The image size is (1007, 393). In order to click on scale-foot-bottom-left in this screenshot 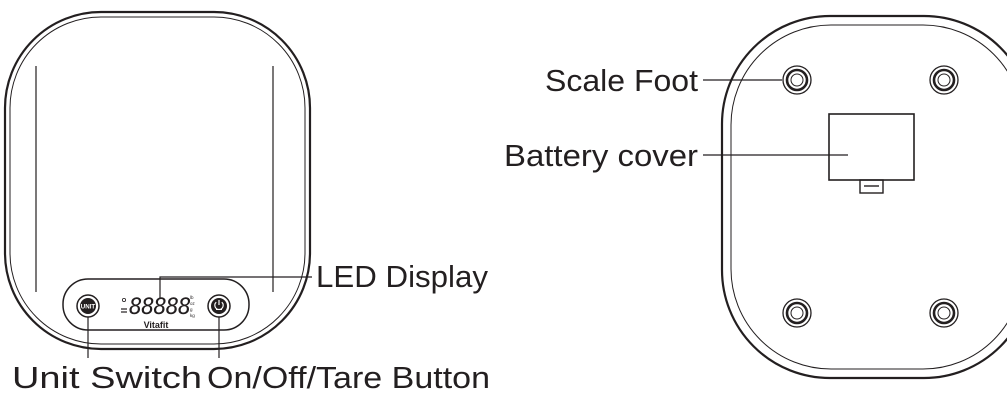, I will do `click(797, 313)`.